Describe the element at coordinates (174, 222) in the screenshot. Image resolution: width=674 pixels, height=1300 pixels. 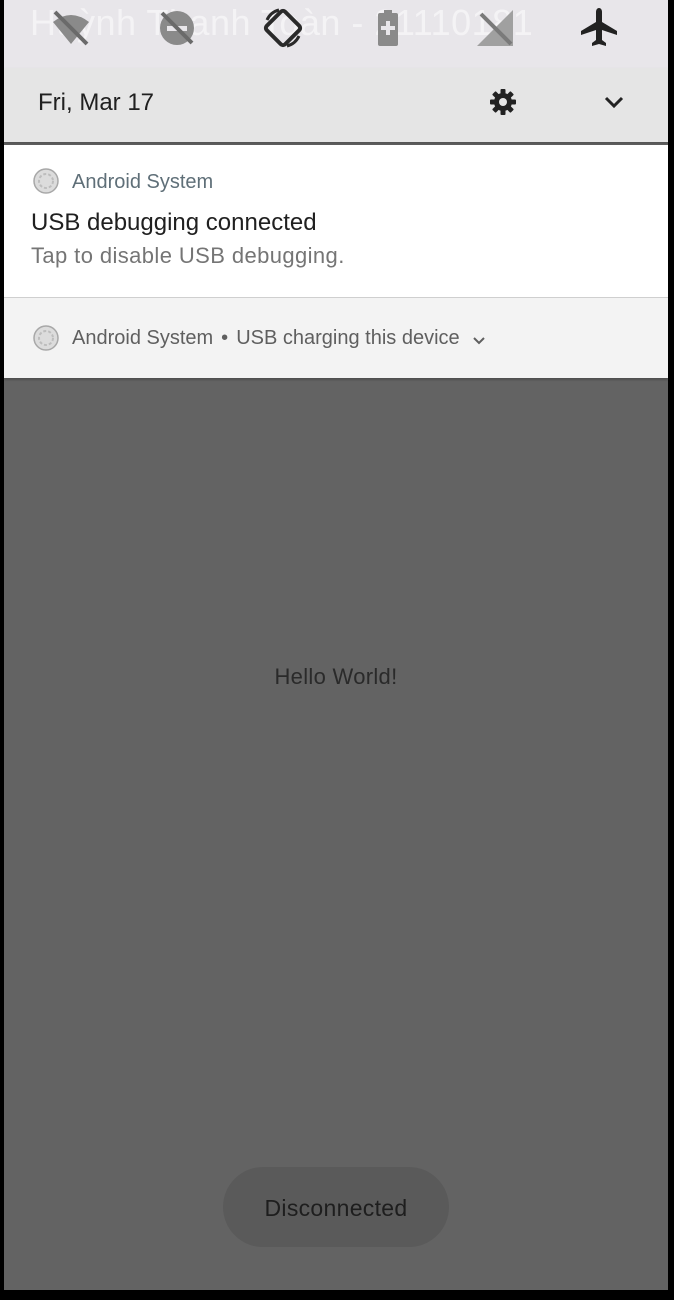
I see `notification-title: USB debugging connected` at that location.